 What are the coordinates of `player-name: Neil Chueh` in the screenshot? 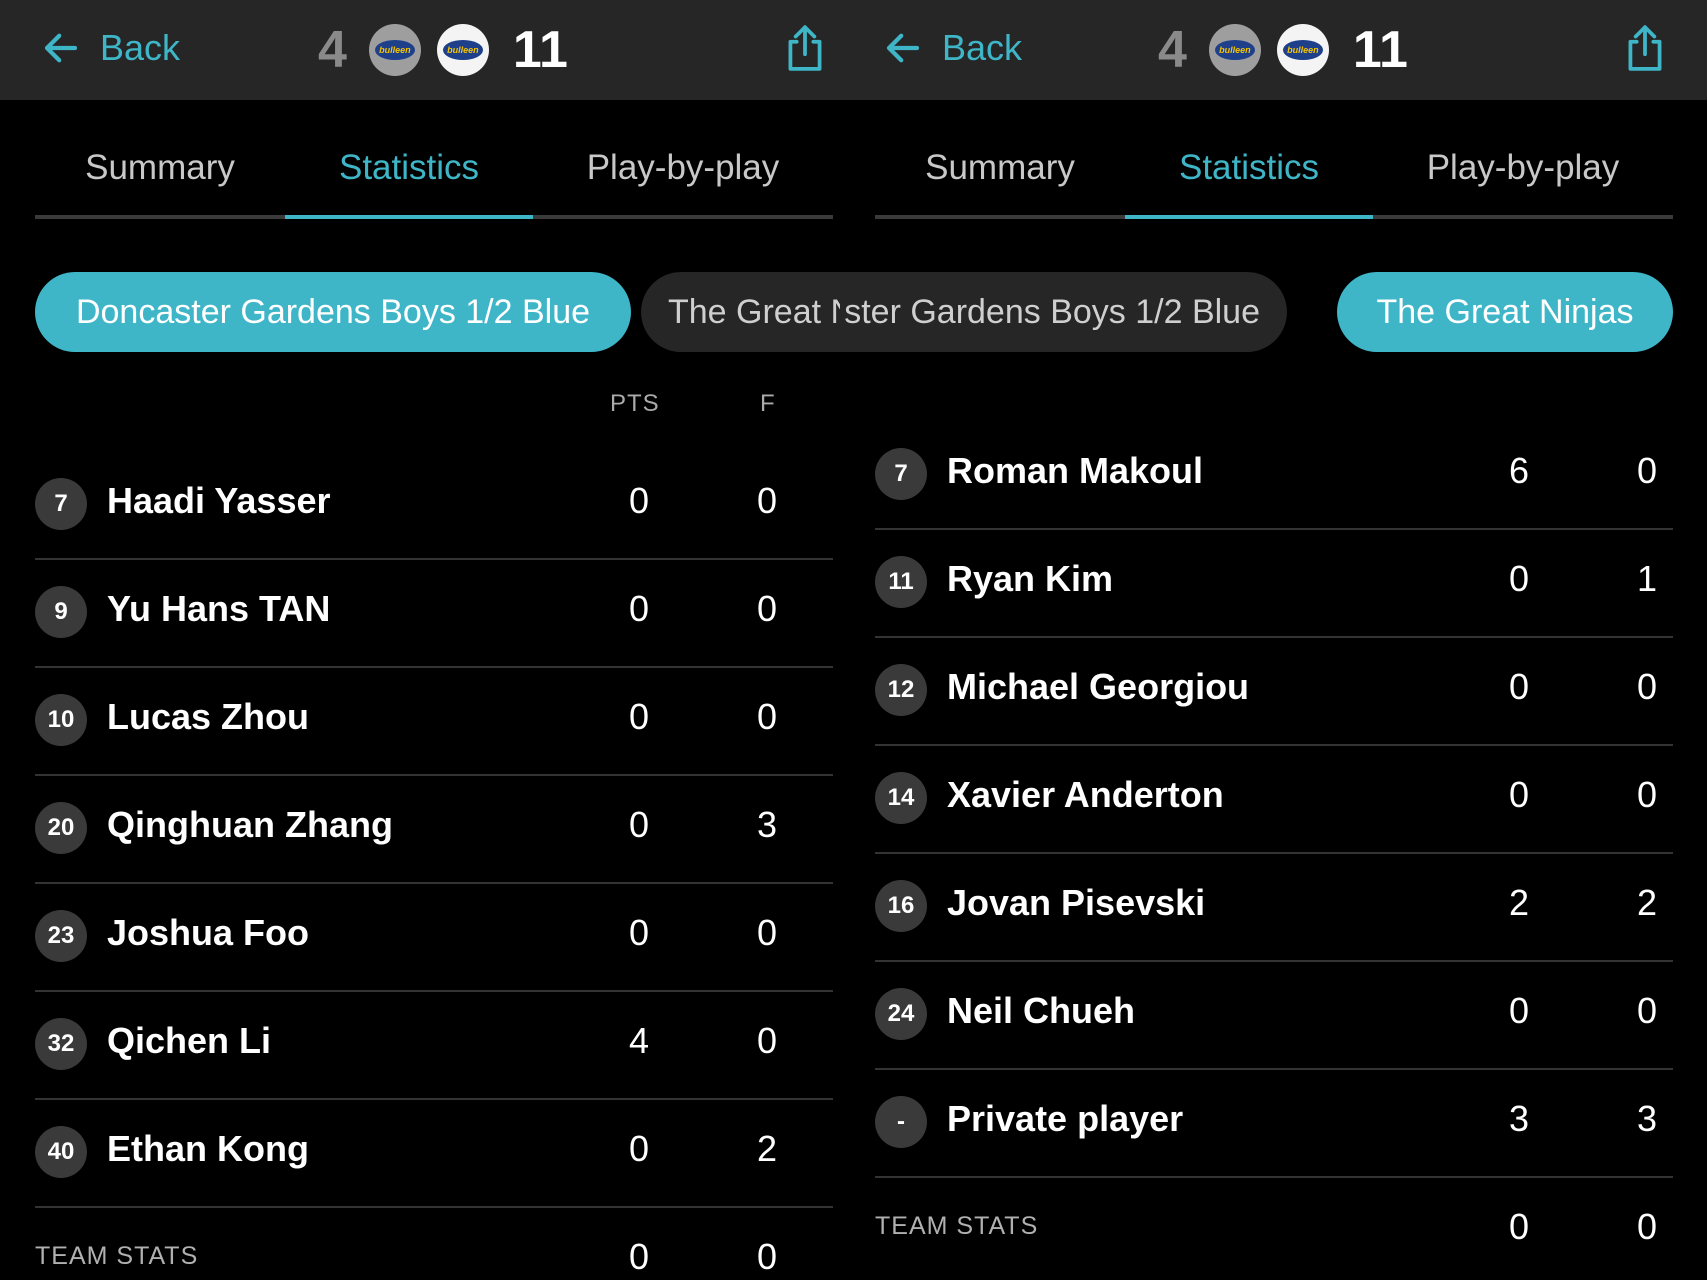 It's located at (1041, 1010).